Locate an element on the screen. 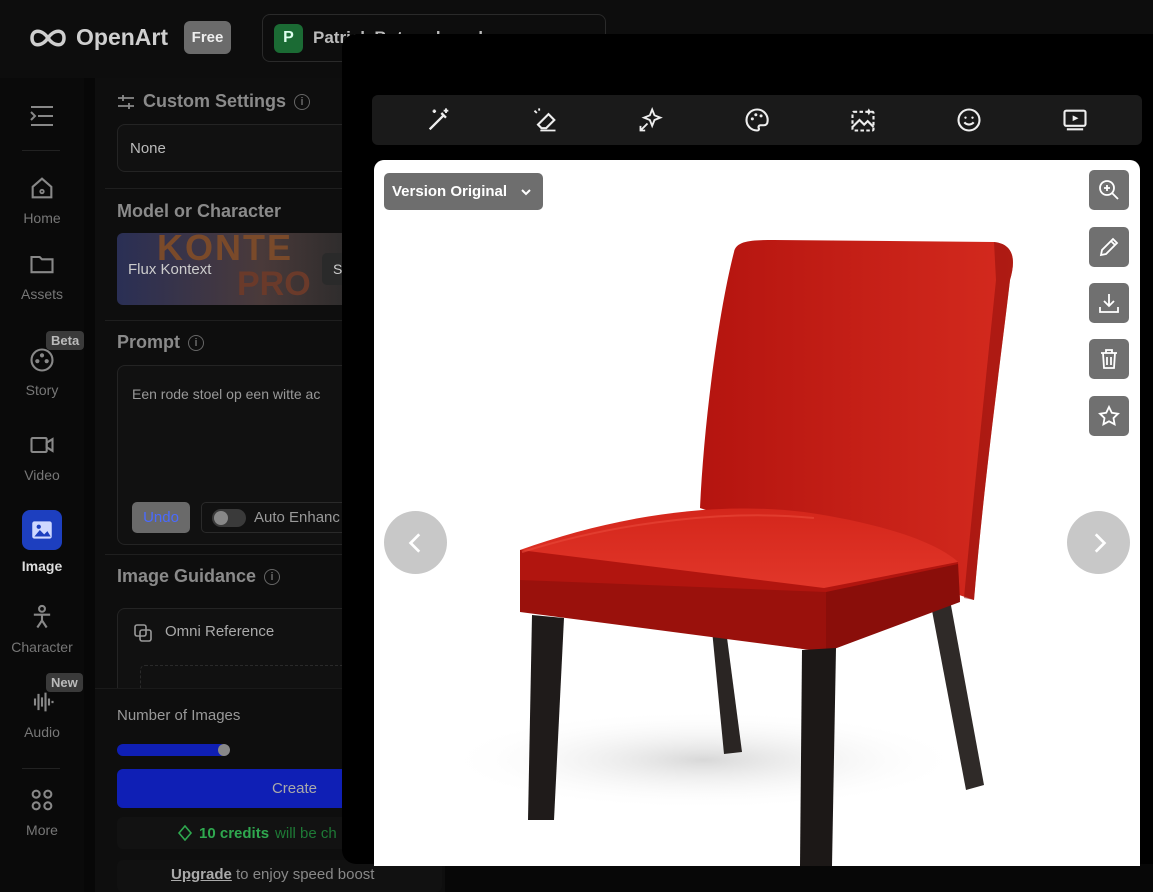  nav-item-video: Video is located at coordinates (42, 457).